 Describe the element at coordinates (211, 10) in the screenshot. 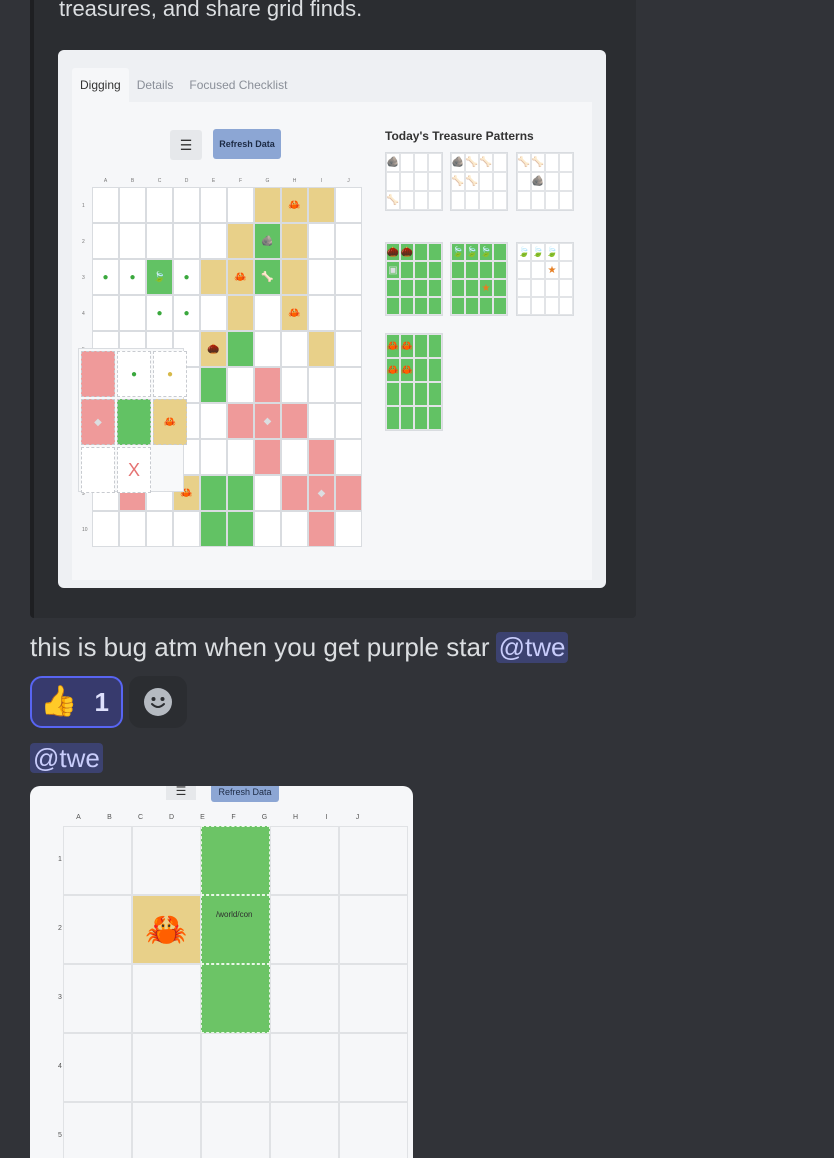

I see `embed-description: treasures, and share grid finds.` at that location.